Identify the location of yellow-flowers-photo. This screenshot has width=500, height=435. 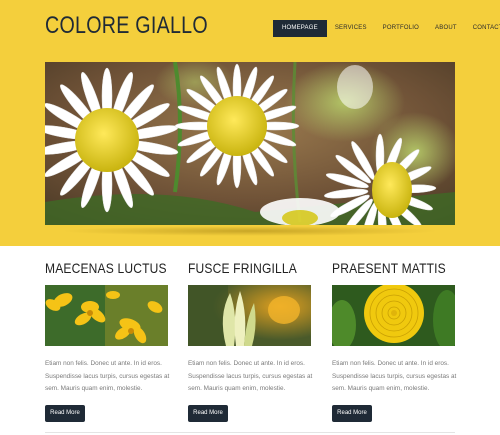
(106, 315).